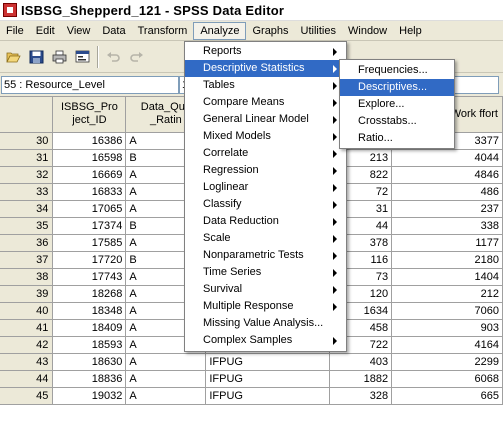 Image resolution: width=503 pixels, height=439 pixels. What do you see at coordinates (27, 311) in the screenshot?
I see `row-number-cell: 40` at bounding box center [27, 311].